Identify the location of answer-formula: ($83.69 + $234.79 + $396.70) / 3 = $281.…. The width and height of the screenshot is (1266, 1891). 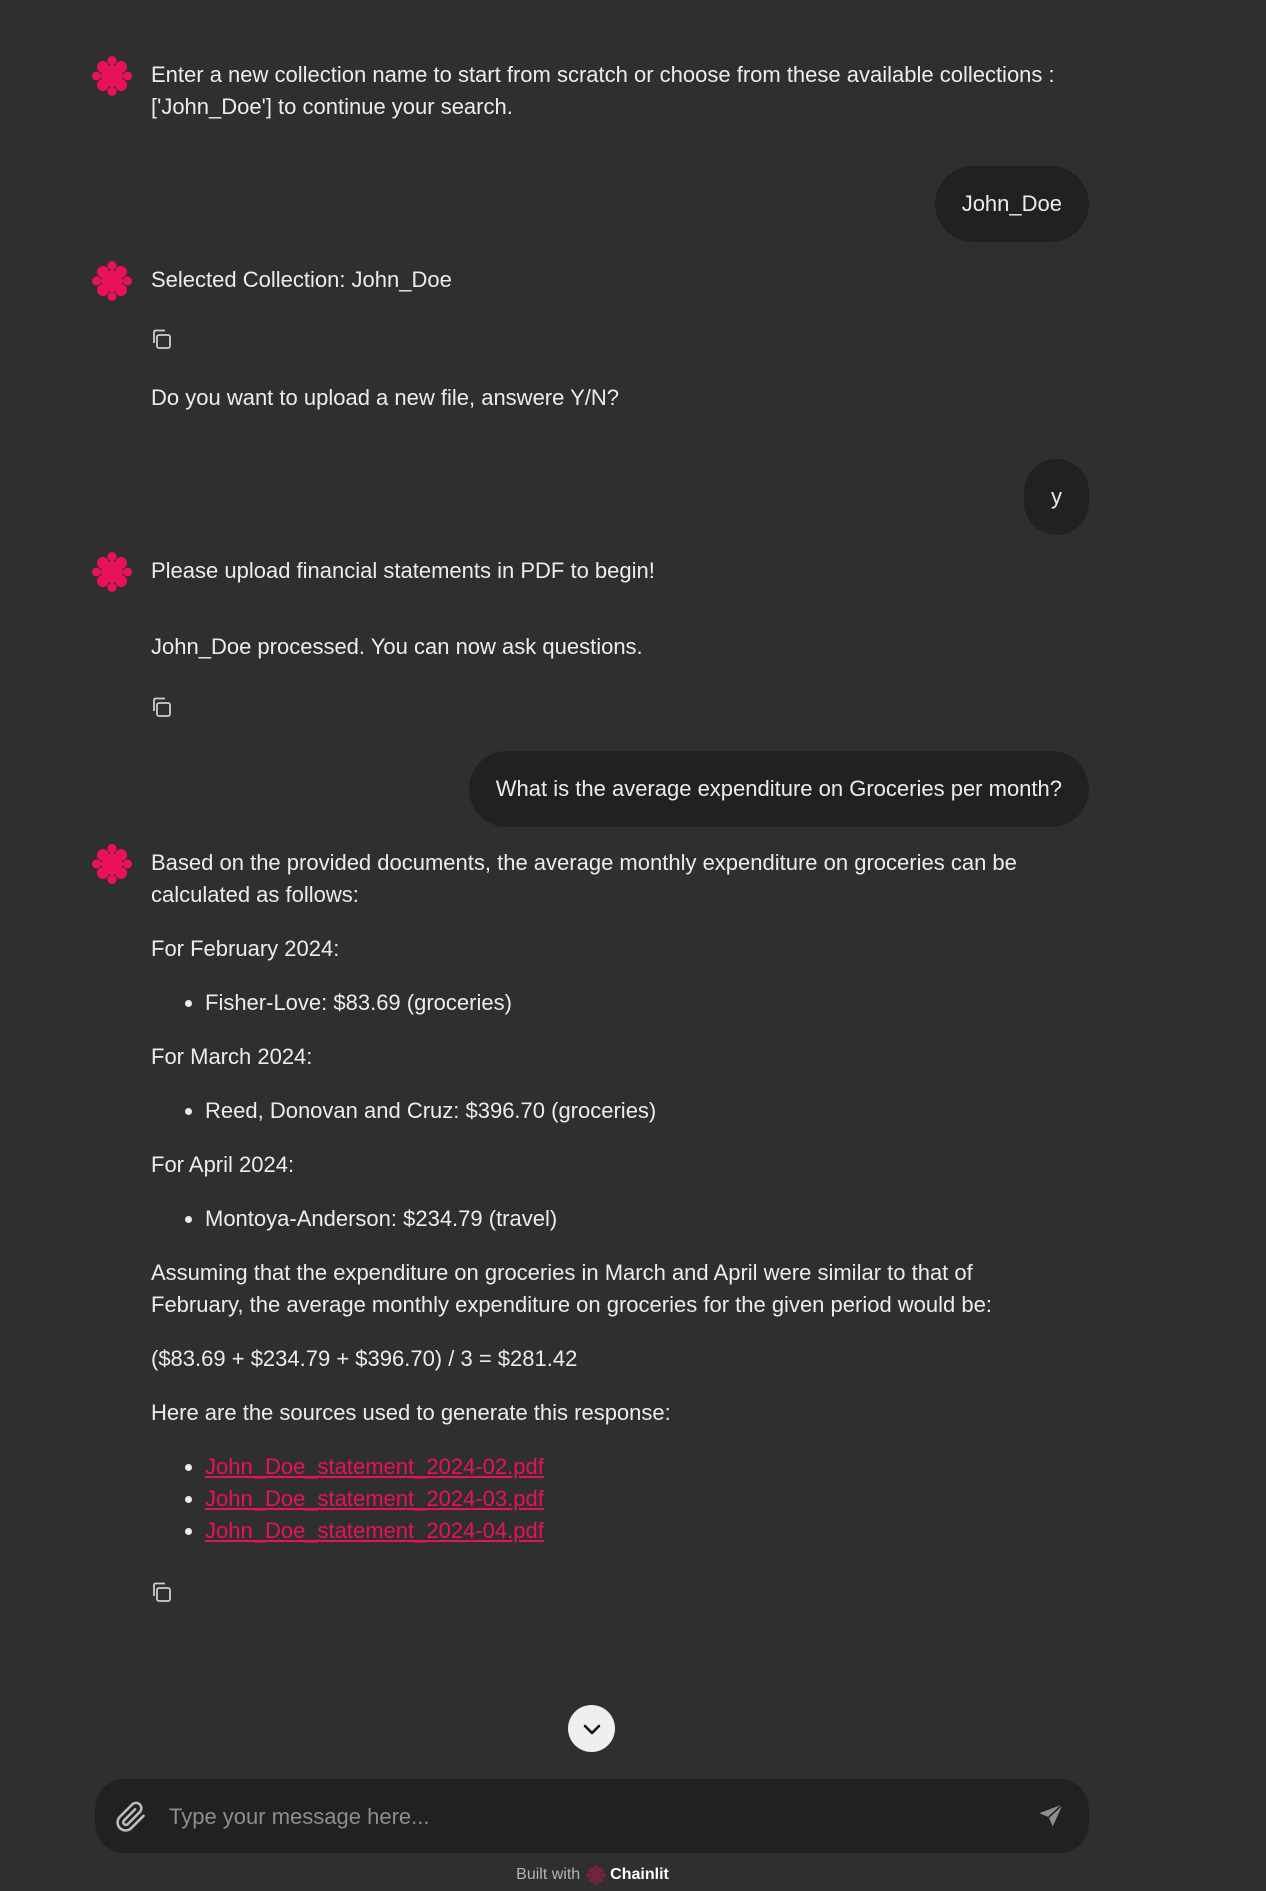
(364, 1358).